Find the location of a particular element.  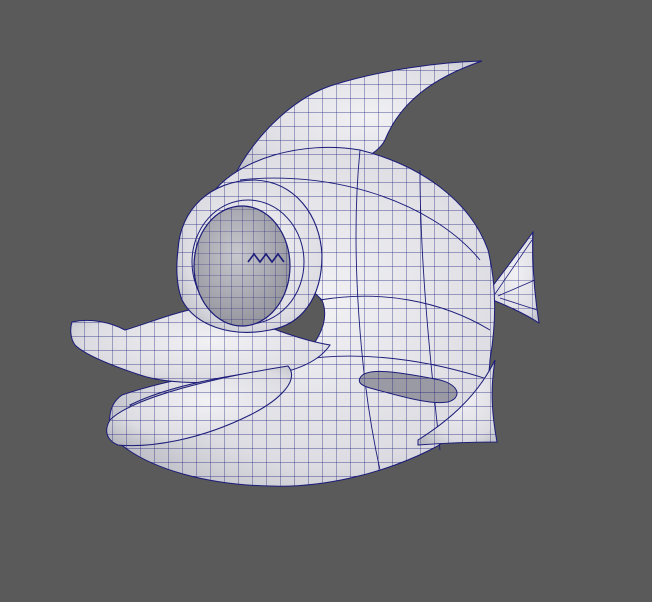

tail-fin is located at coordinates (513, 277).